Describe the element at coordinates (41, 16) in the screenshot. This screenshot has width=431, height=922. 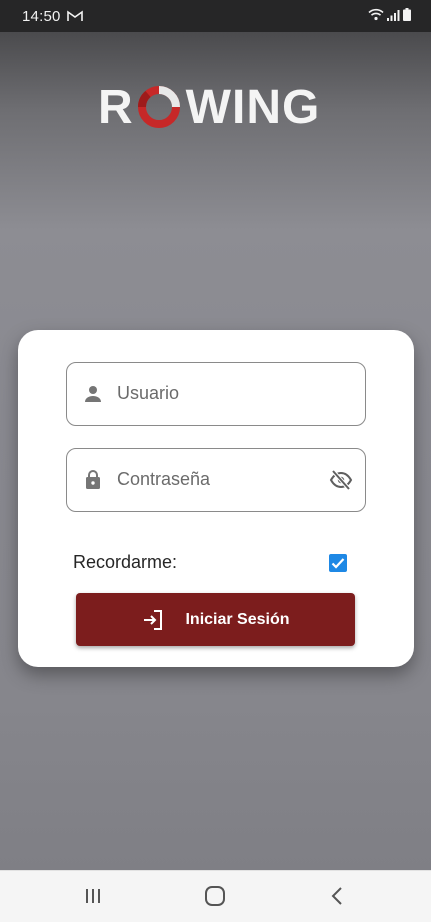
I see `status-time: 14:50` at that location.